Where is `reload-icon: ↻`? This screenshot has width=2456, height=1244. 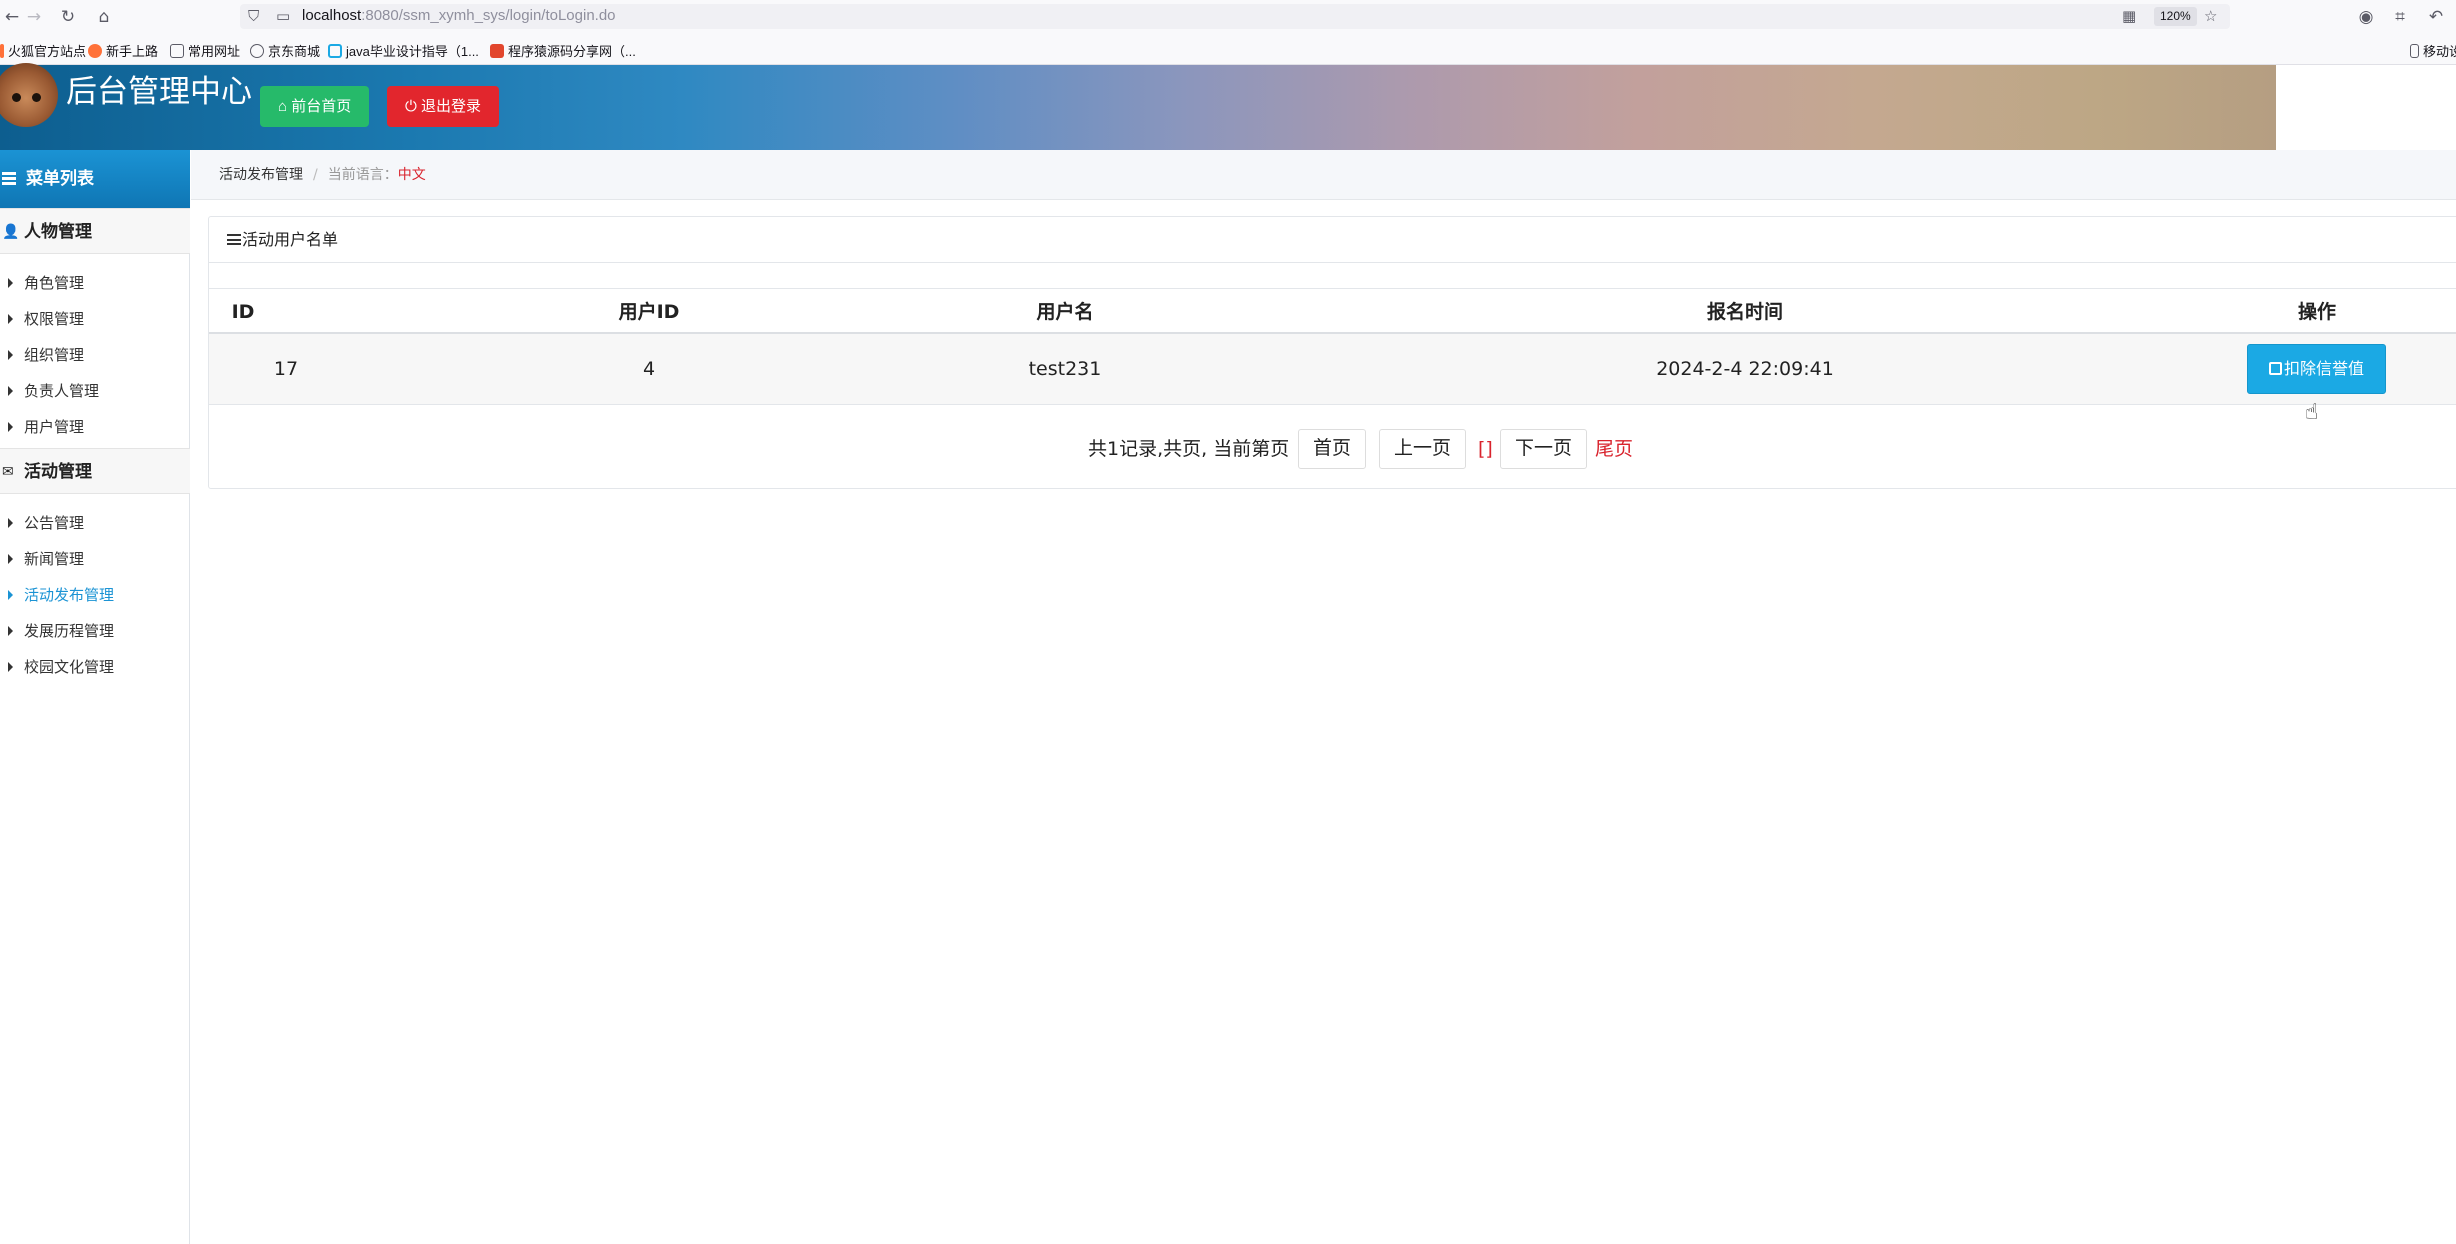
reload-icon: ↻ is located at coordinates (68, 17).